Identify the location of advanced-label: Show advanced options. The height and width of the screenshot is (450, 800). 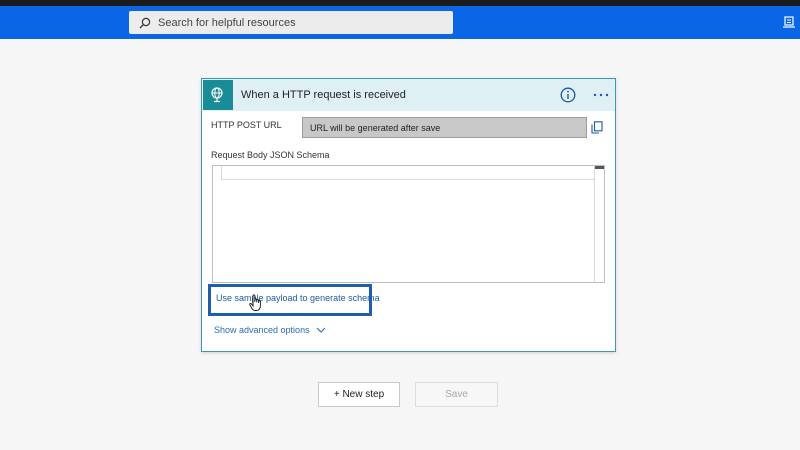
(262, 330).